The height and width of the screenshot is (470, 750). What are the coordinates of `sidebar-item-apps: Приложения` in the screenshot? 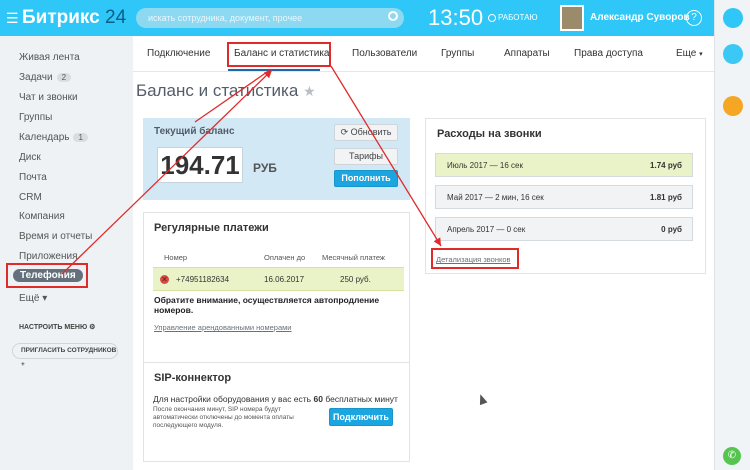 It's located at (48, 256).